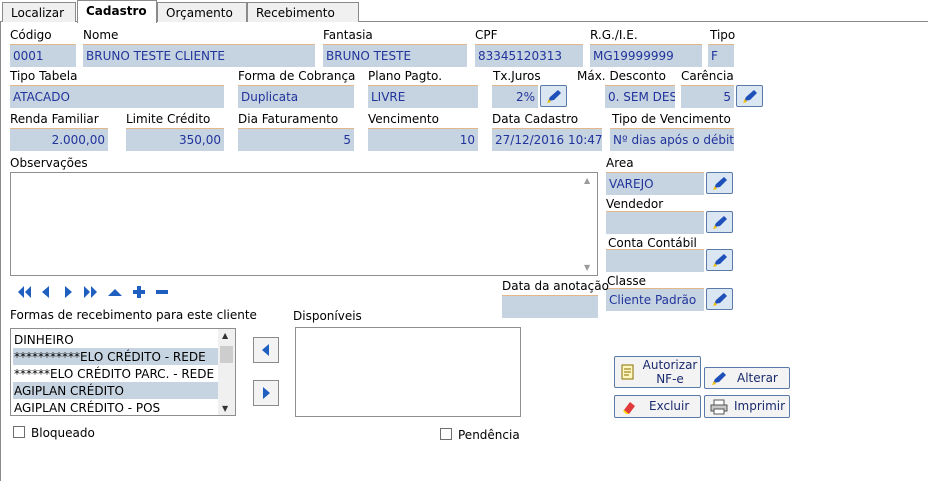  Describe the element at coordinates (116, 373) in the screenshot. I see `list-item: ******ELO CRÉDITO PARC. - REDE` at that location.